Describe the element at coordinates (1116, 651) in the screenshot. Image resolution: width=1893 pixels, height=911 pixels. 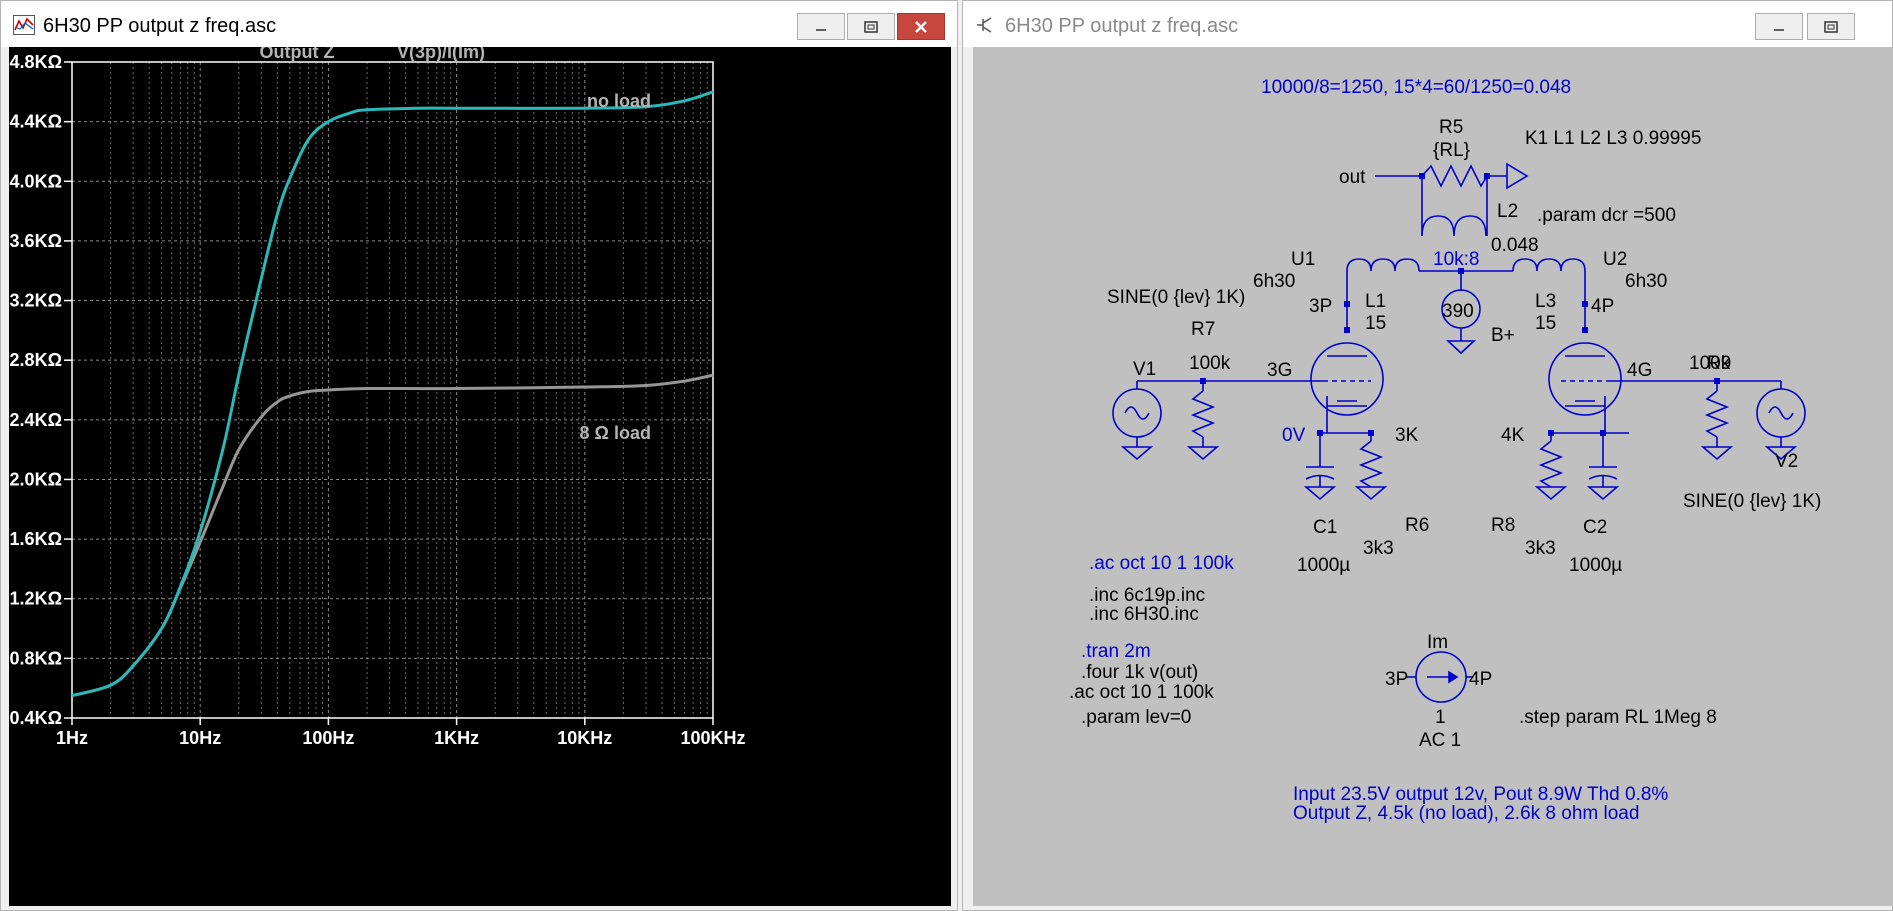
I see `tran-directive: .tran 2m` at that location.